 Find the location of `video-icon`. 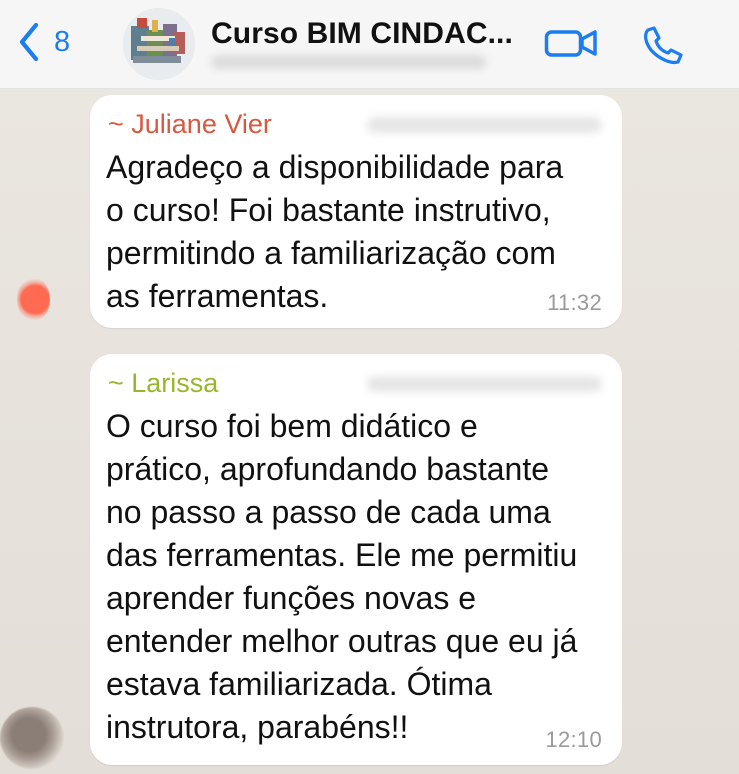

video-icon is located at coordinates (572, 43).